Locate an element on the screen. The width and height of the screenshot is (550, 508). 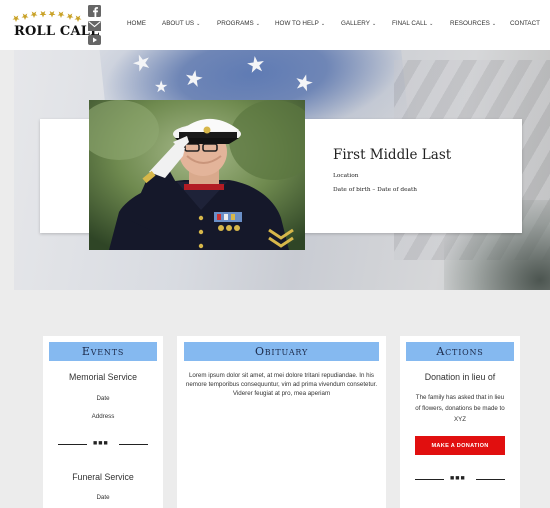
nav-resources: RESOURCES ⌄ is located at coordinates (480, 23).